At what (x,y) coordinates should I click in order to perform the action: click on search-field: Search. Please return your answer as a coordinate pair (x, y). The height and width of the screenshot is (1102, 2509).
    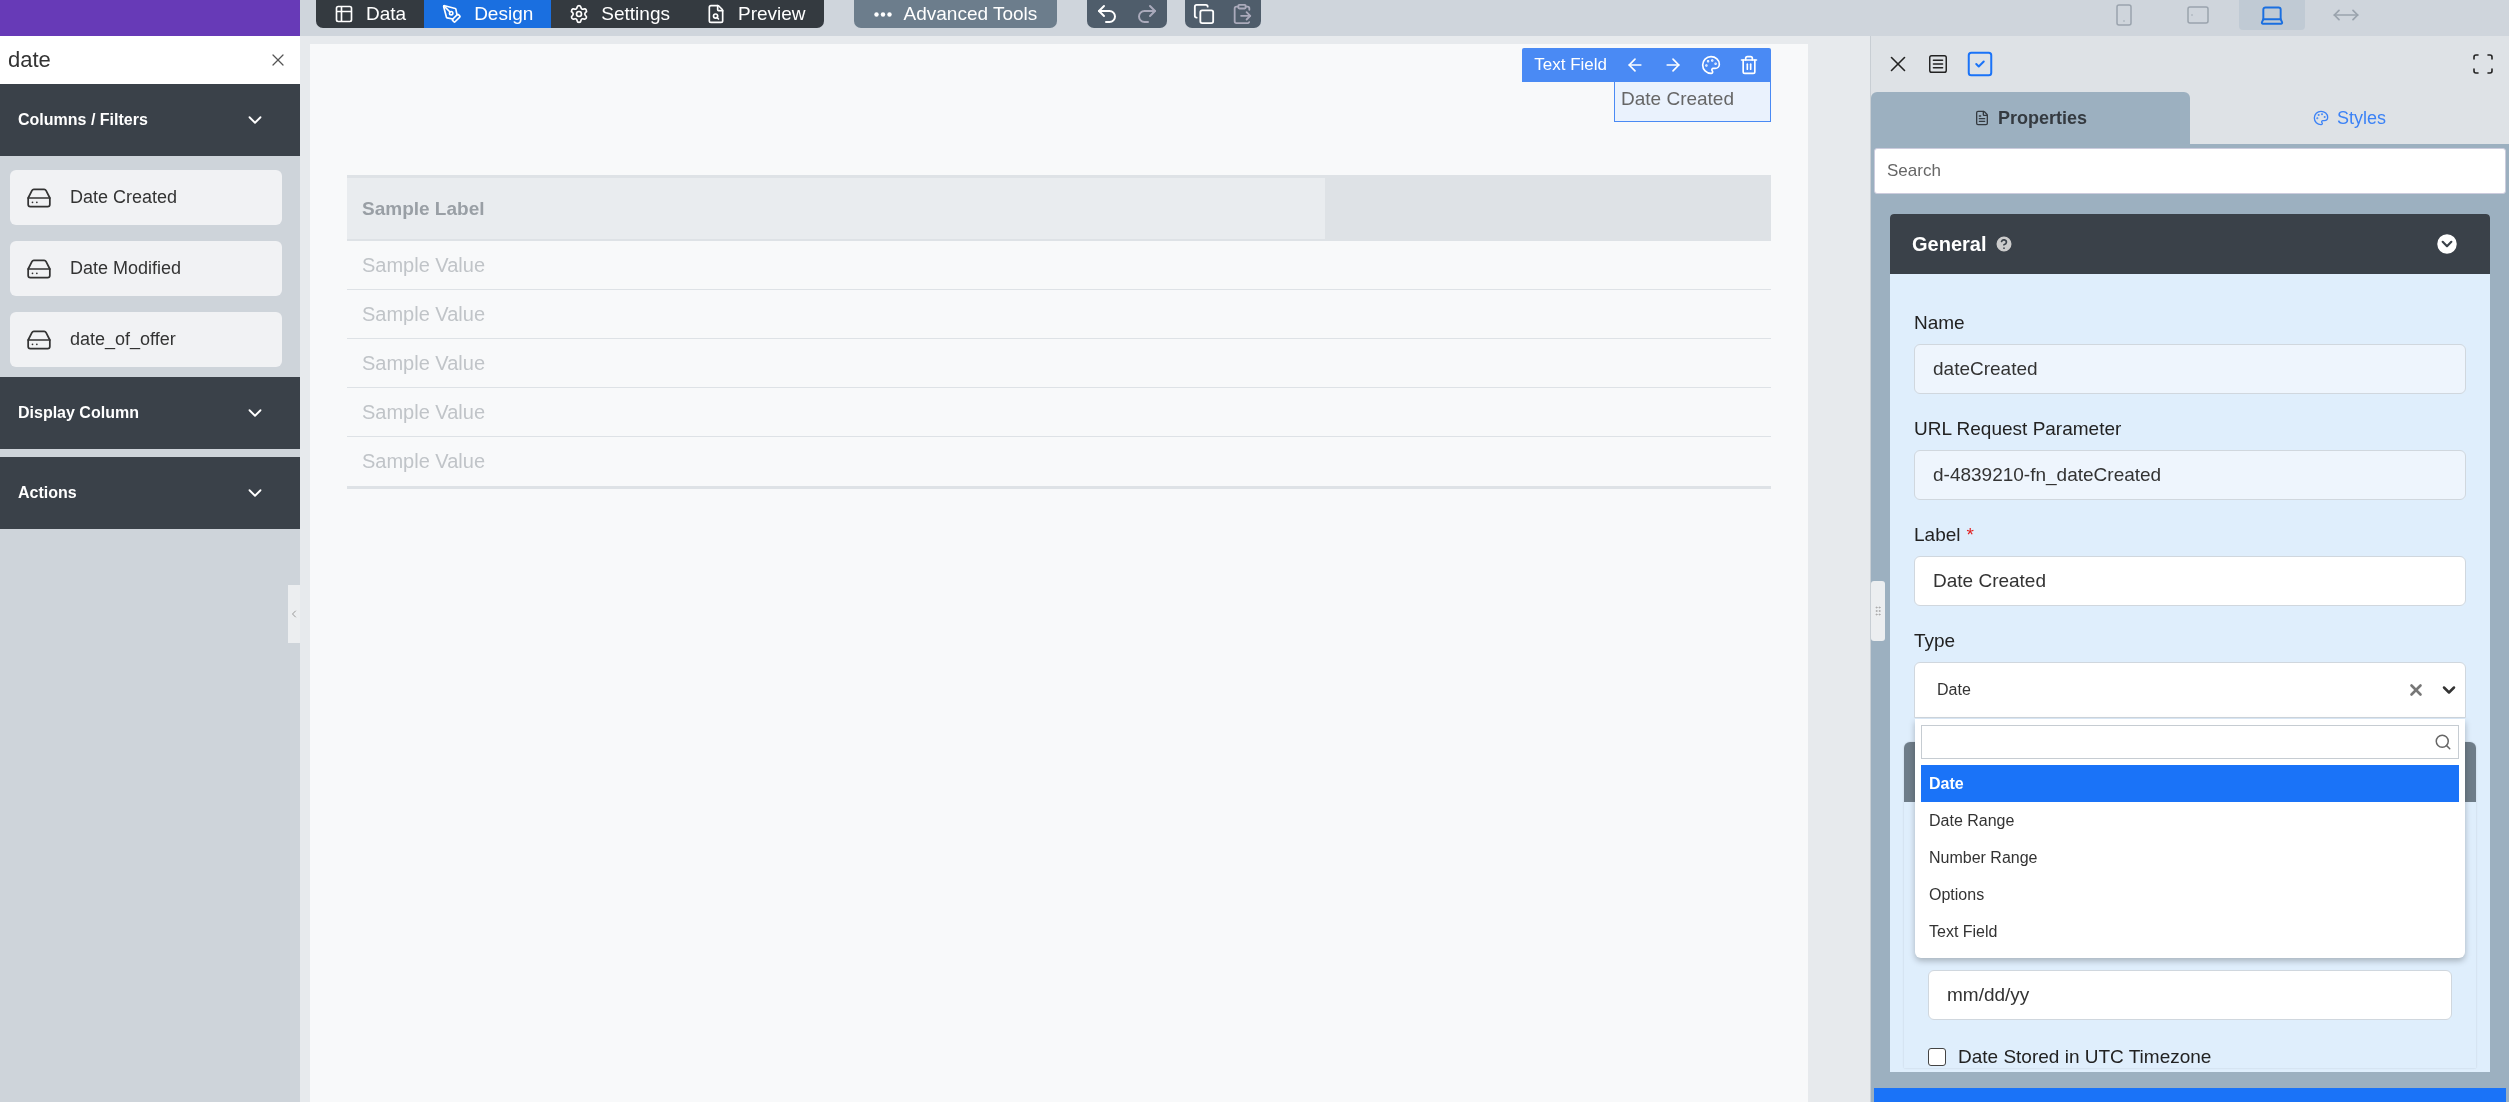
    Looking at the image, I should click on (2190, 171).